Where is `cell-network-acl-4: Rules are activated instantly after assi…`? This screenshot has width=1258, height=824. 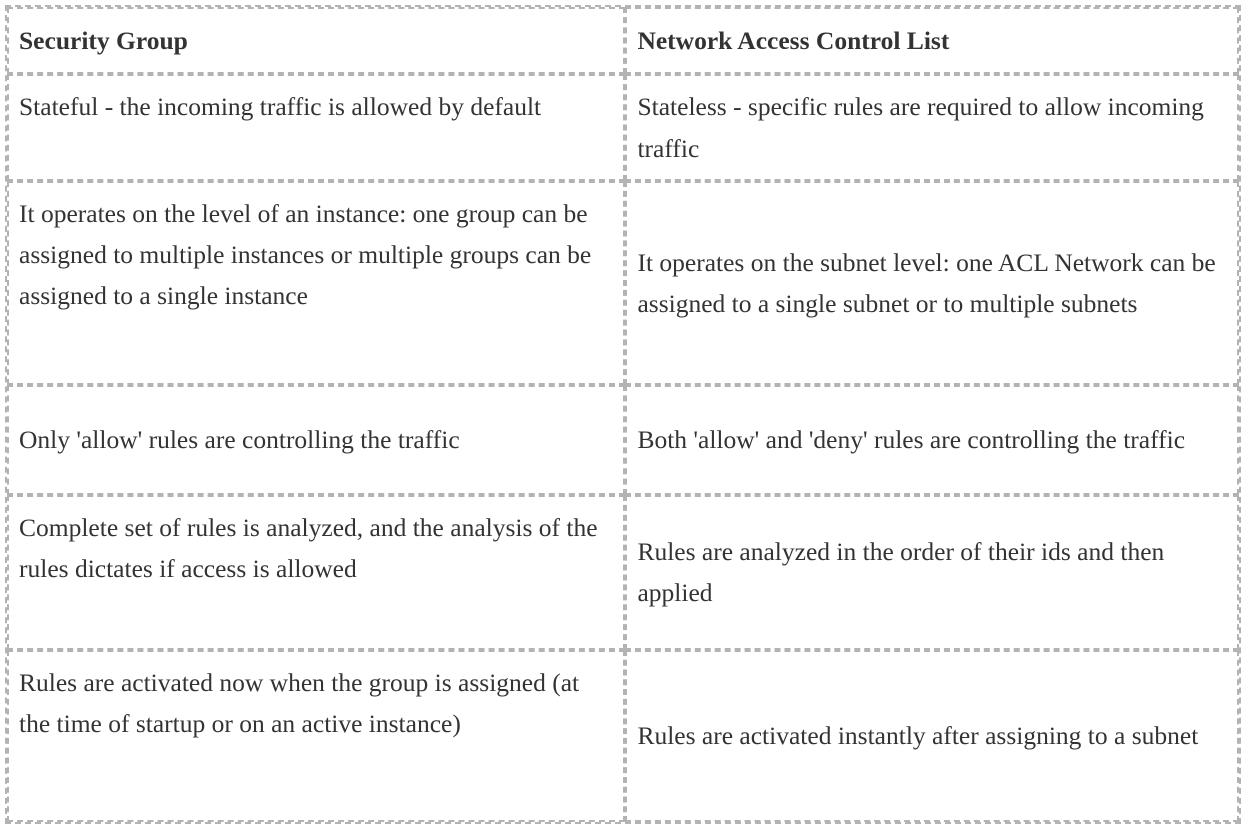 cell-network-acl-4: Rules are activated instantly after assi… is located at coordinates (932, 735).